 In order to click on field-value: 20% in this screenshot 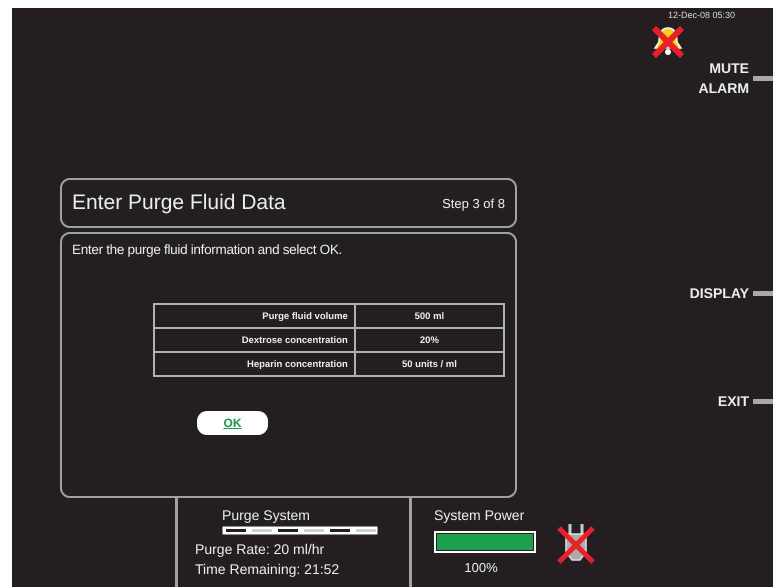, I will do `click(429, 340)`.